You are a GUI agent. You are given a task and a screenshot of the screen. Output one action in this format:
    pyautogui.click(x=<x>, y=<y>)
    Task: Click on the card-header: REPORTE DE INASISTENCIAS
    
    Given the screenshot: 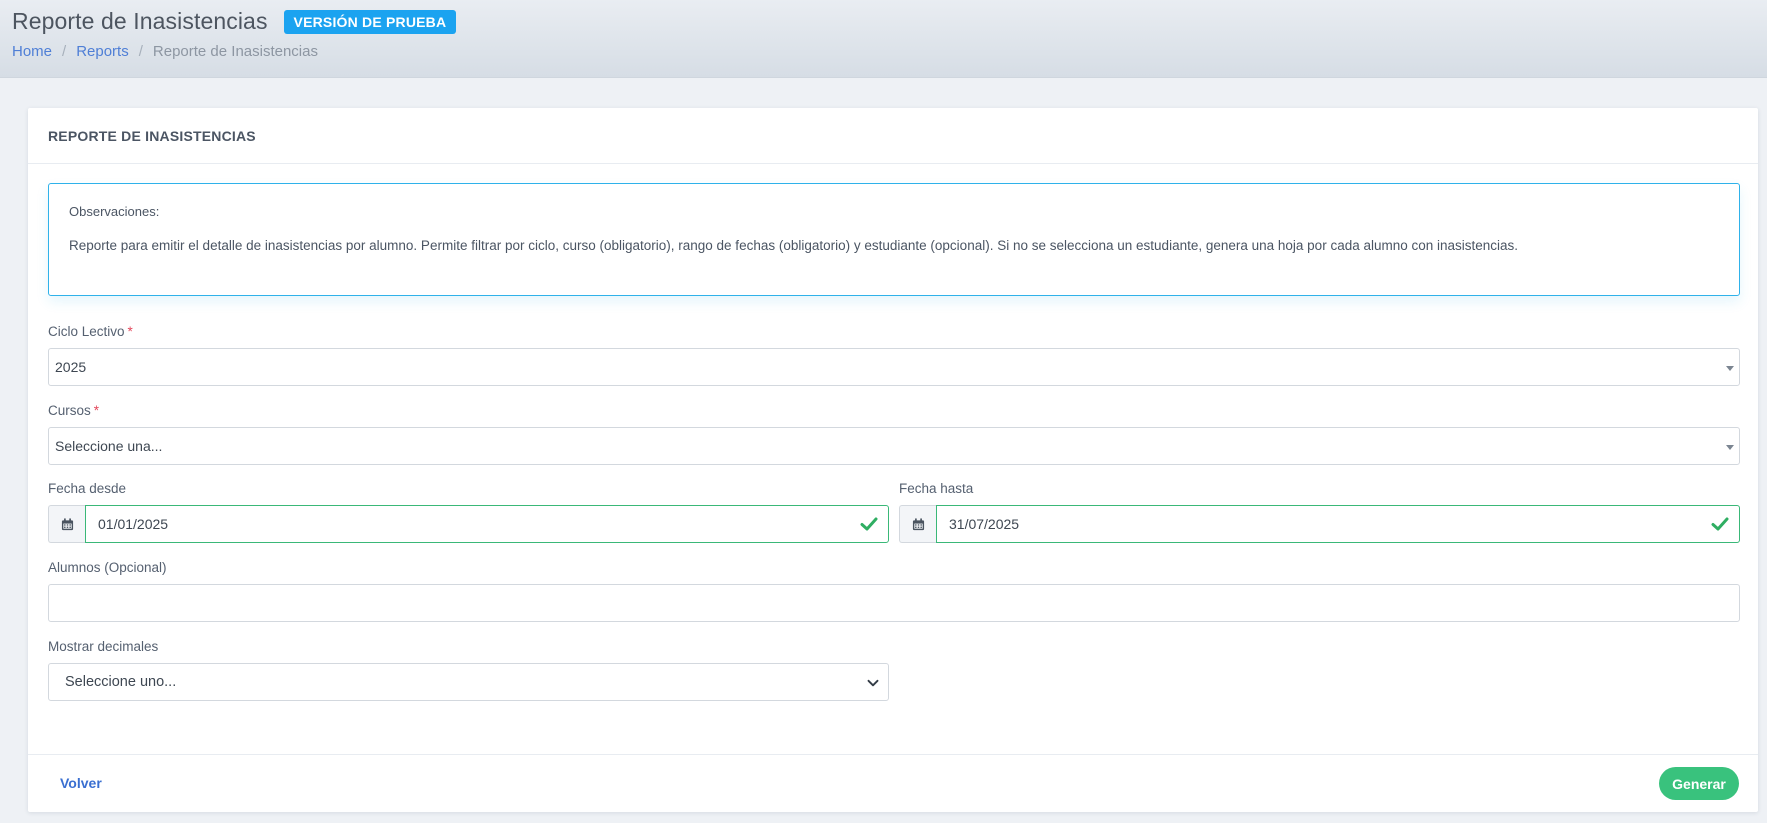 What is the action you would take?
    pyautogui.click(x=893, y=136)
    